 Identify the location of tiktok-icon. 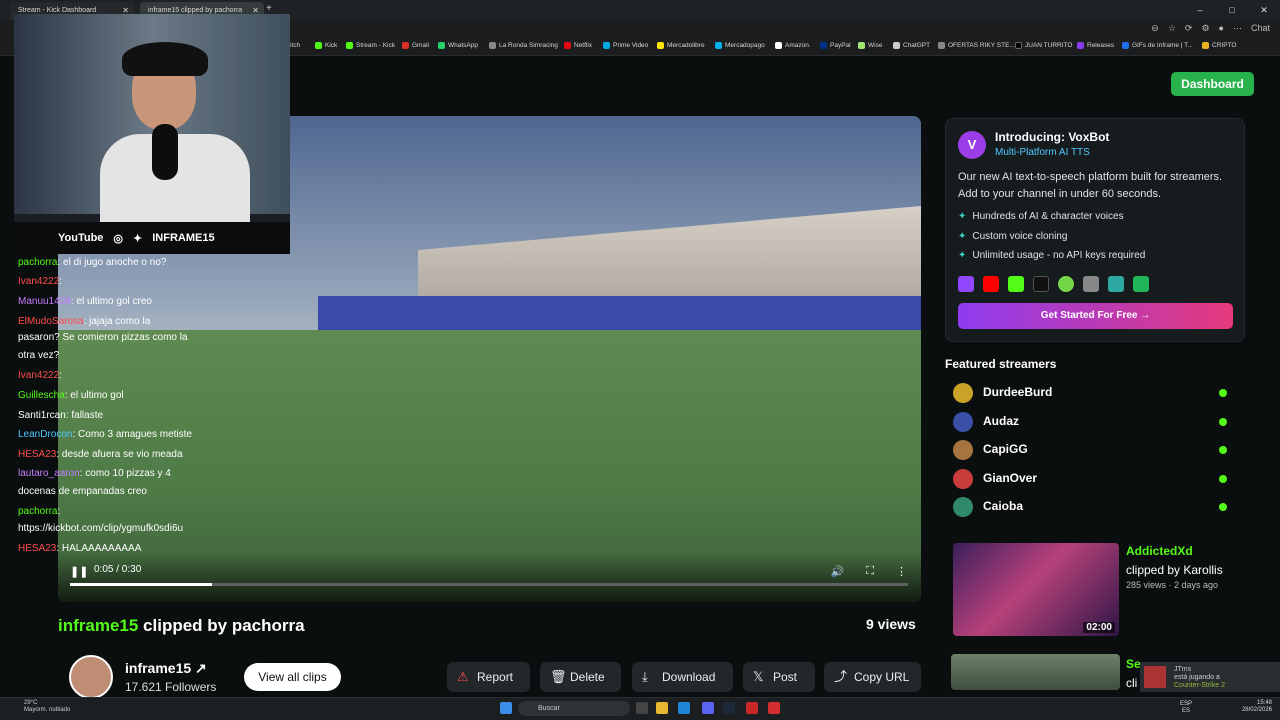
(1041, 284).